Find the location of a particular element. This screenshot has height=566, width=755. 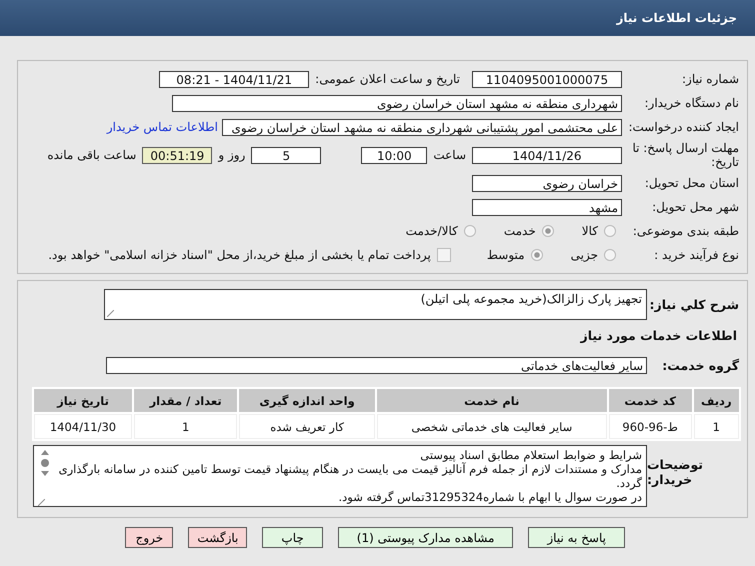

remaining-label: ساعت باقی مانده is located at coordinates (91, 155).